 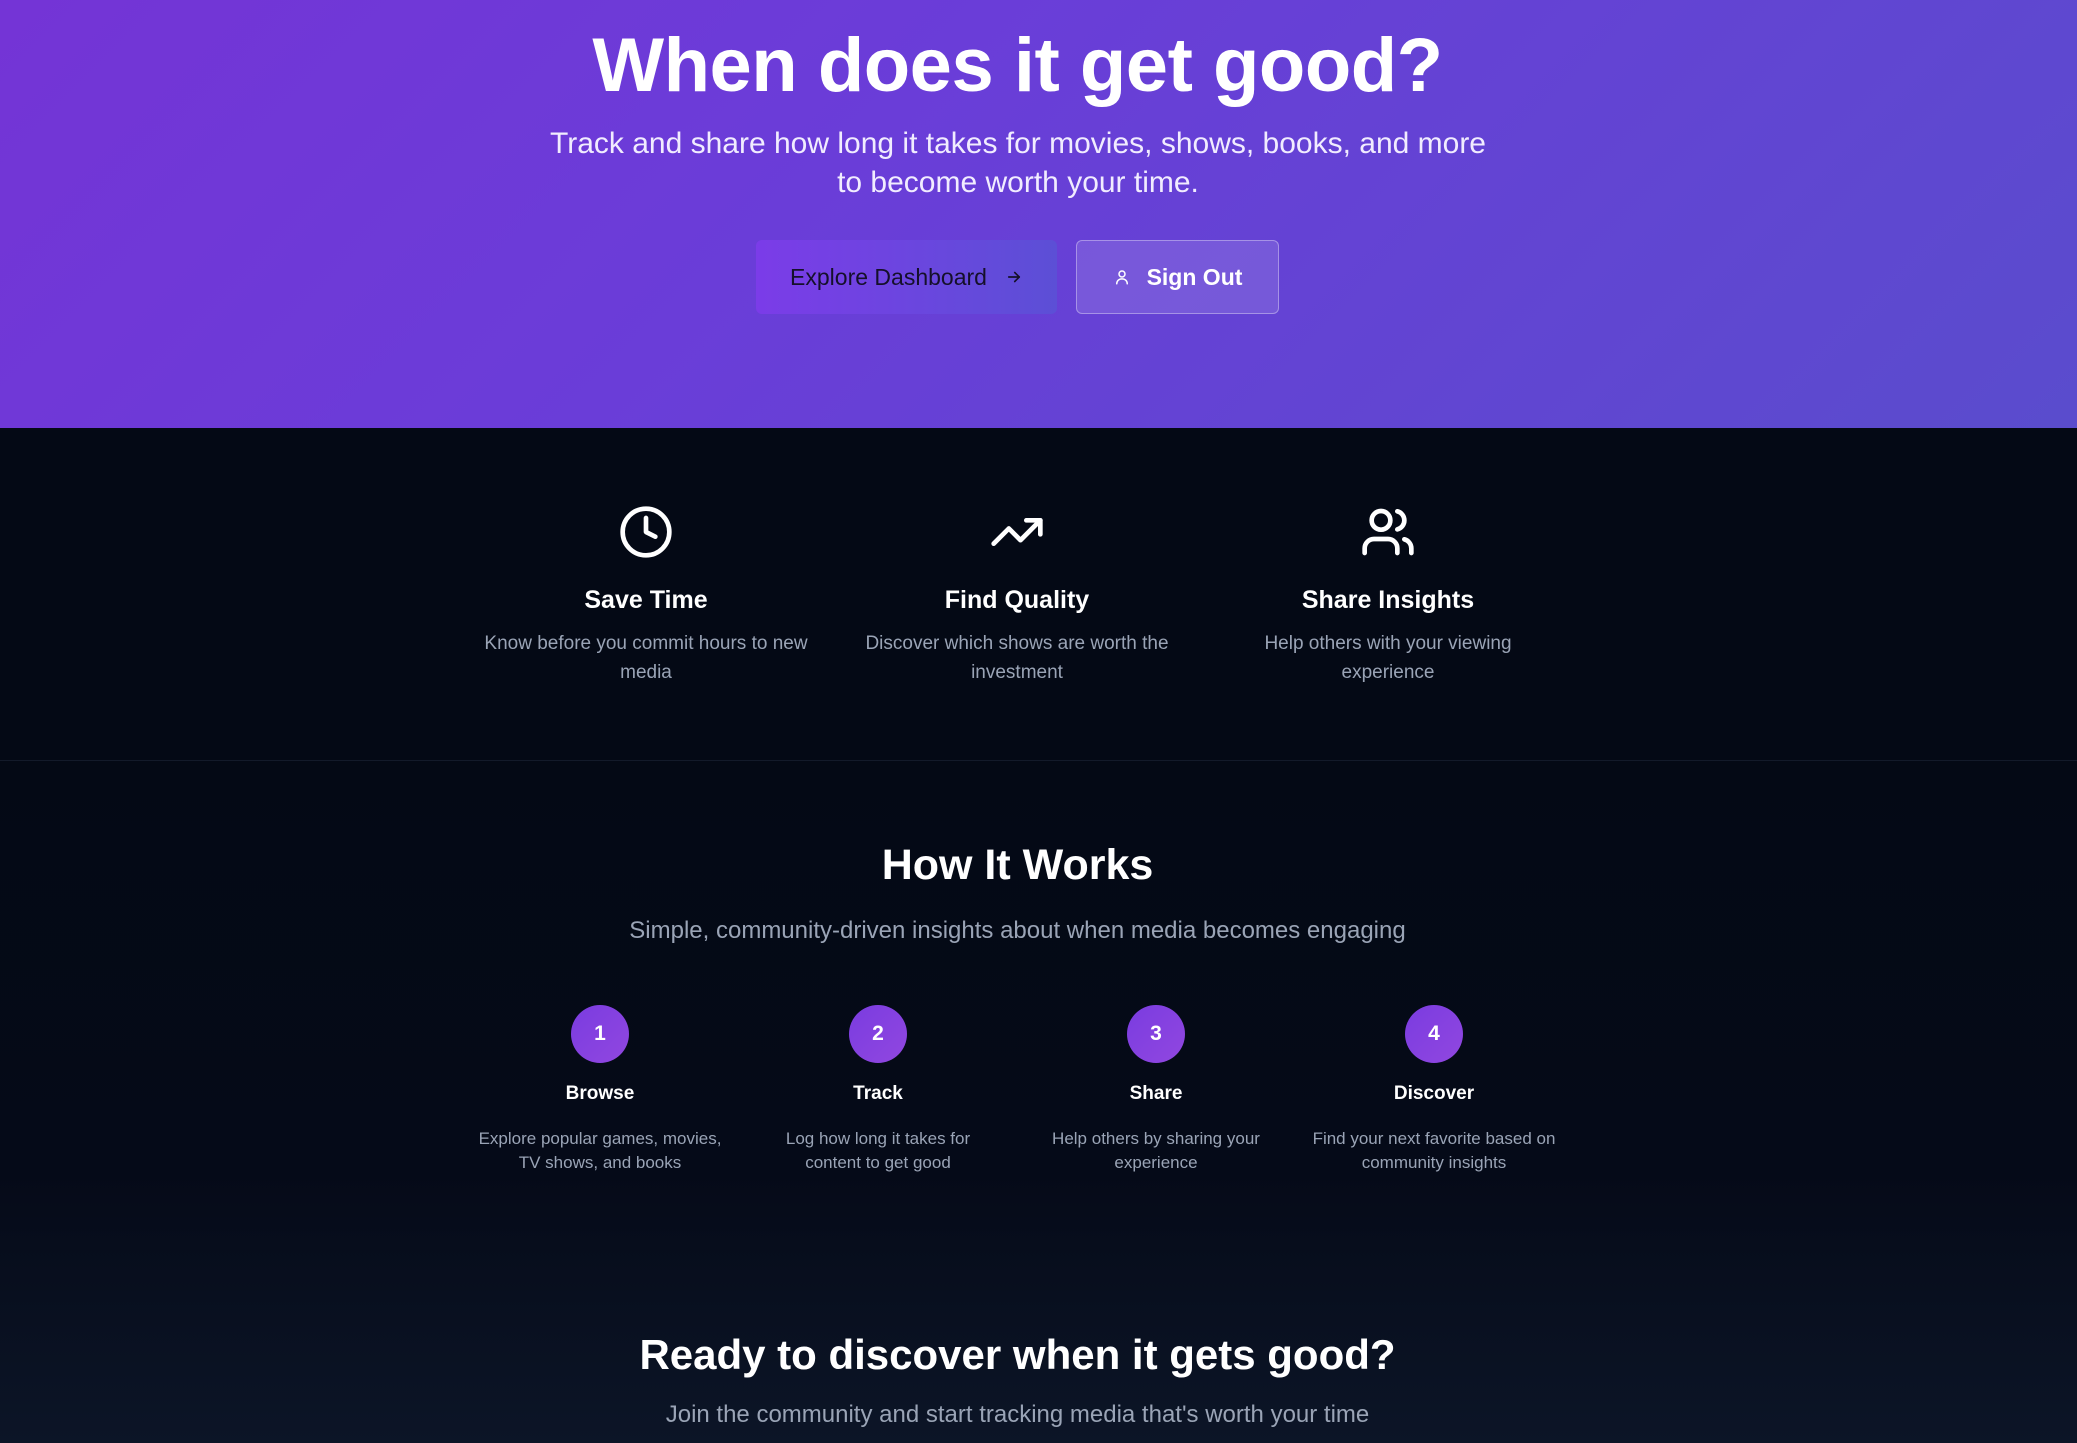 I want to click on step-number-badge: 2, so click(x=878, y=1034).